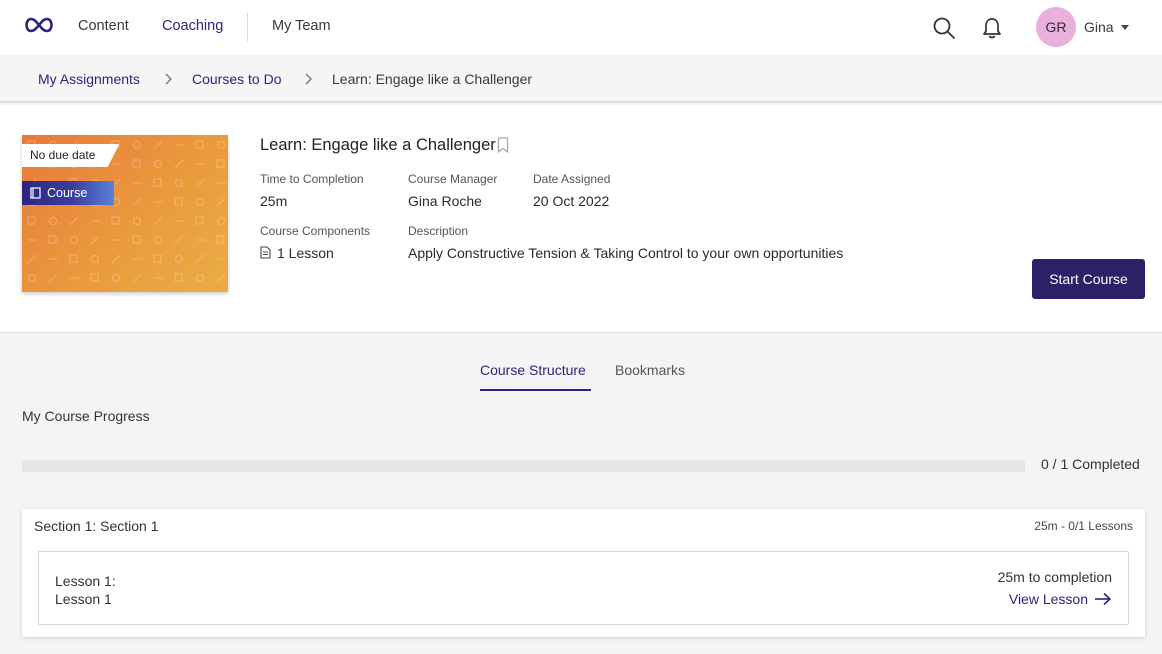 Image resolution: width=1162 pixels, height=654 pixels. Describe the element at coordinates (1103, 599) in the screenshot. I see `arrow-right-icon` at that location.